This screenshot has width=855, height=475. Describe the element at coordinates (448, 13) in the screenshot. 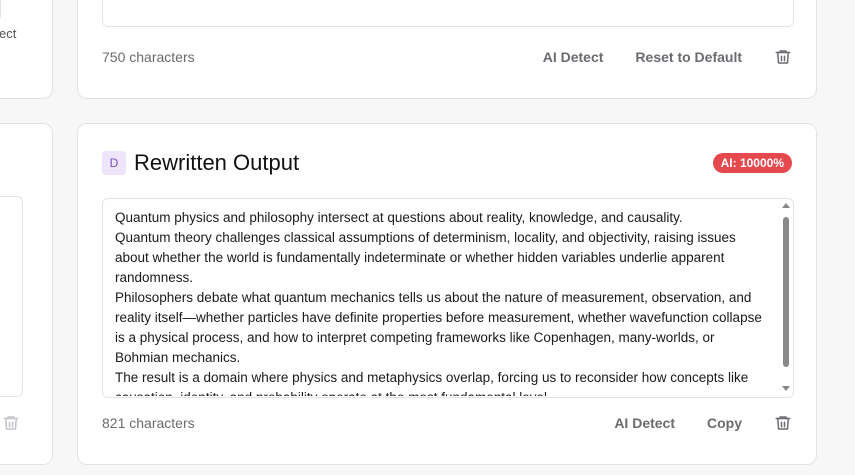

I see `input-textbox` at that location.